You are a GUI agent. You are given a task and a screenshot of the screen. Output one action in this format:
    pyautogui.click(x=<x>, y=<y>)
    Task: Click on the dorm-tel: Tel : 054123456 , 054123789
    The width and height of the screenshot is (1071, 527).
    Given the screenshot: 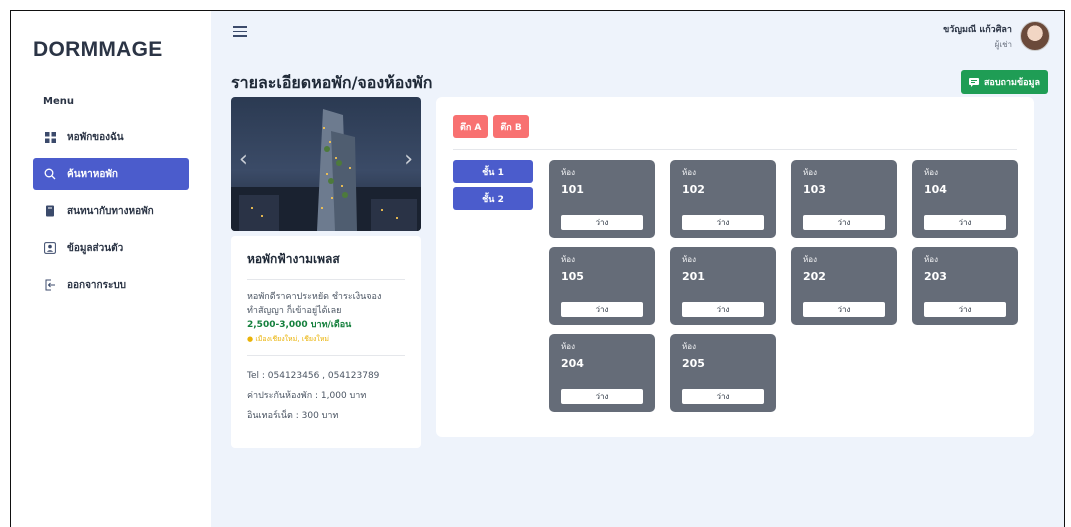 What is the action you would take?
    pyautogui.click(x=313, y=376)
    